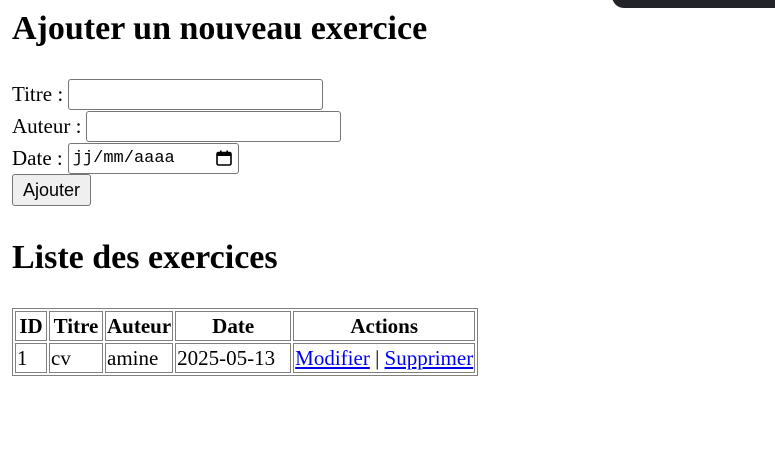  I want to click on titre-input, so click(196, 94).